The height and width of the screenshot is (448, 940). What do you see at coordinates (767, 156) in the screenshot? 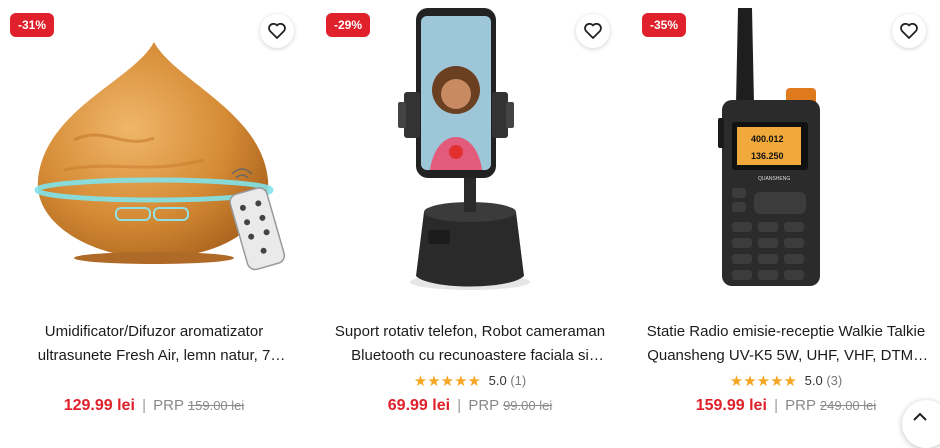
I see `radio-screen-line2: 136.250` at bounding box center [767, 156].